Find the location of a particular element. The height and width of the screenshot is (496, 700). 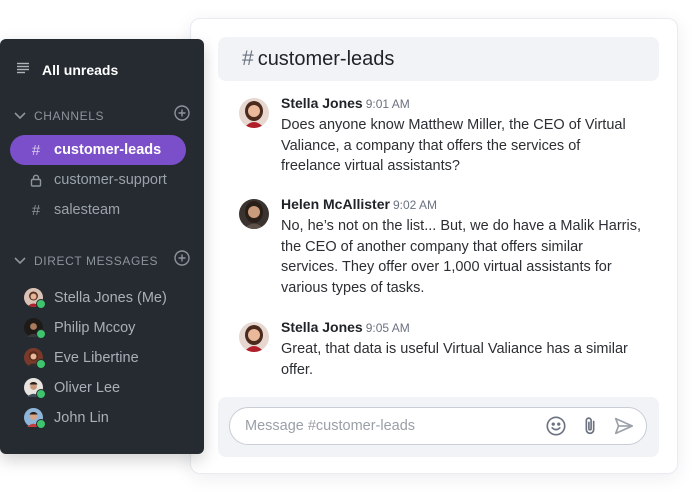

dm-item-eve-libertine: Eve Libertine is located at coordinates (81, 358).